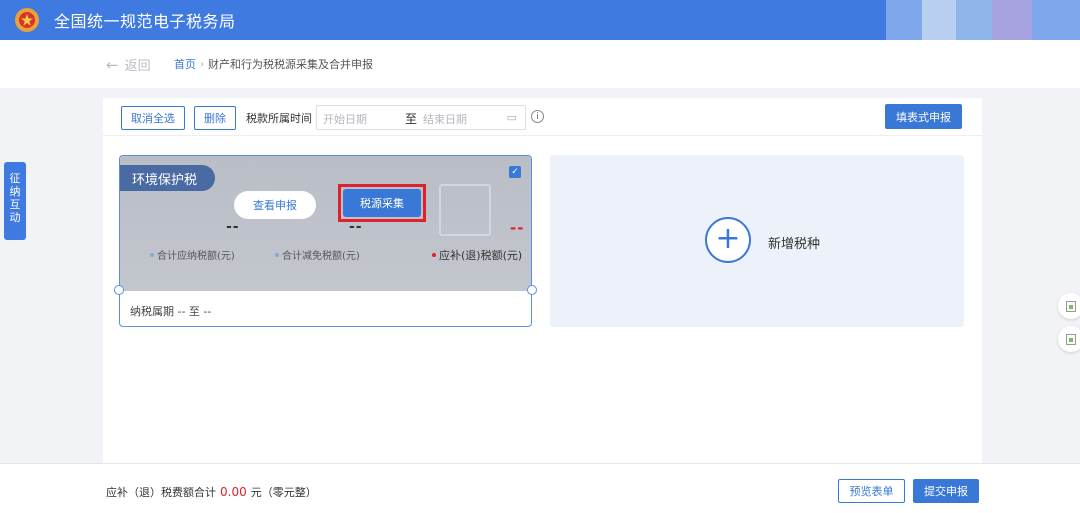 Image resolution: width=1080 pixels, height=513 pixels. I want to click on period-label: 税款所属时间, so click(279, 118).